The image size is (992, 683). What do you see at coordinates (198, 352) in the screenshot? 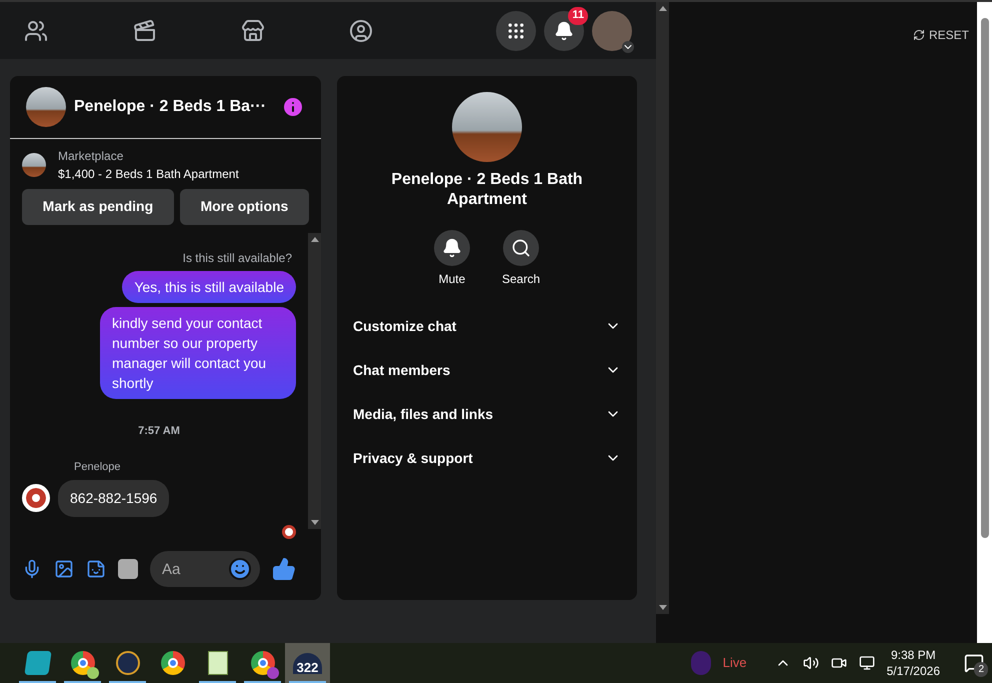
I see `sent-message: kindly send your contact number so our property manager will contact you shortly` at bounding box center [198, 352].